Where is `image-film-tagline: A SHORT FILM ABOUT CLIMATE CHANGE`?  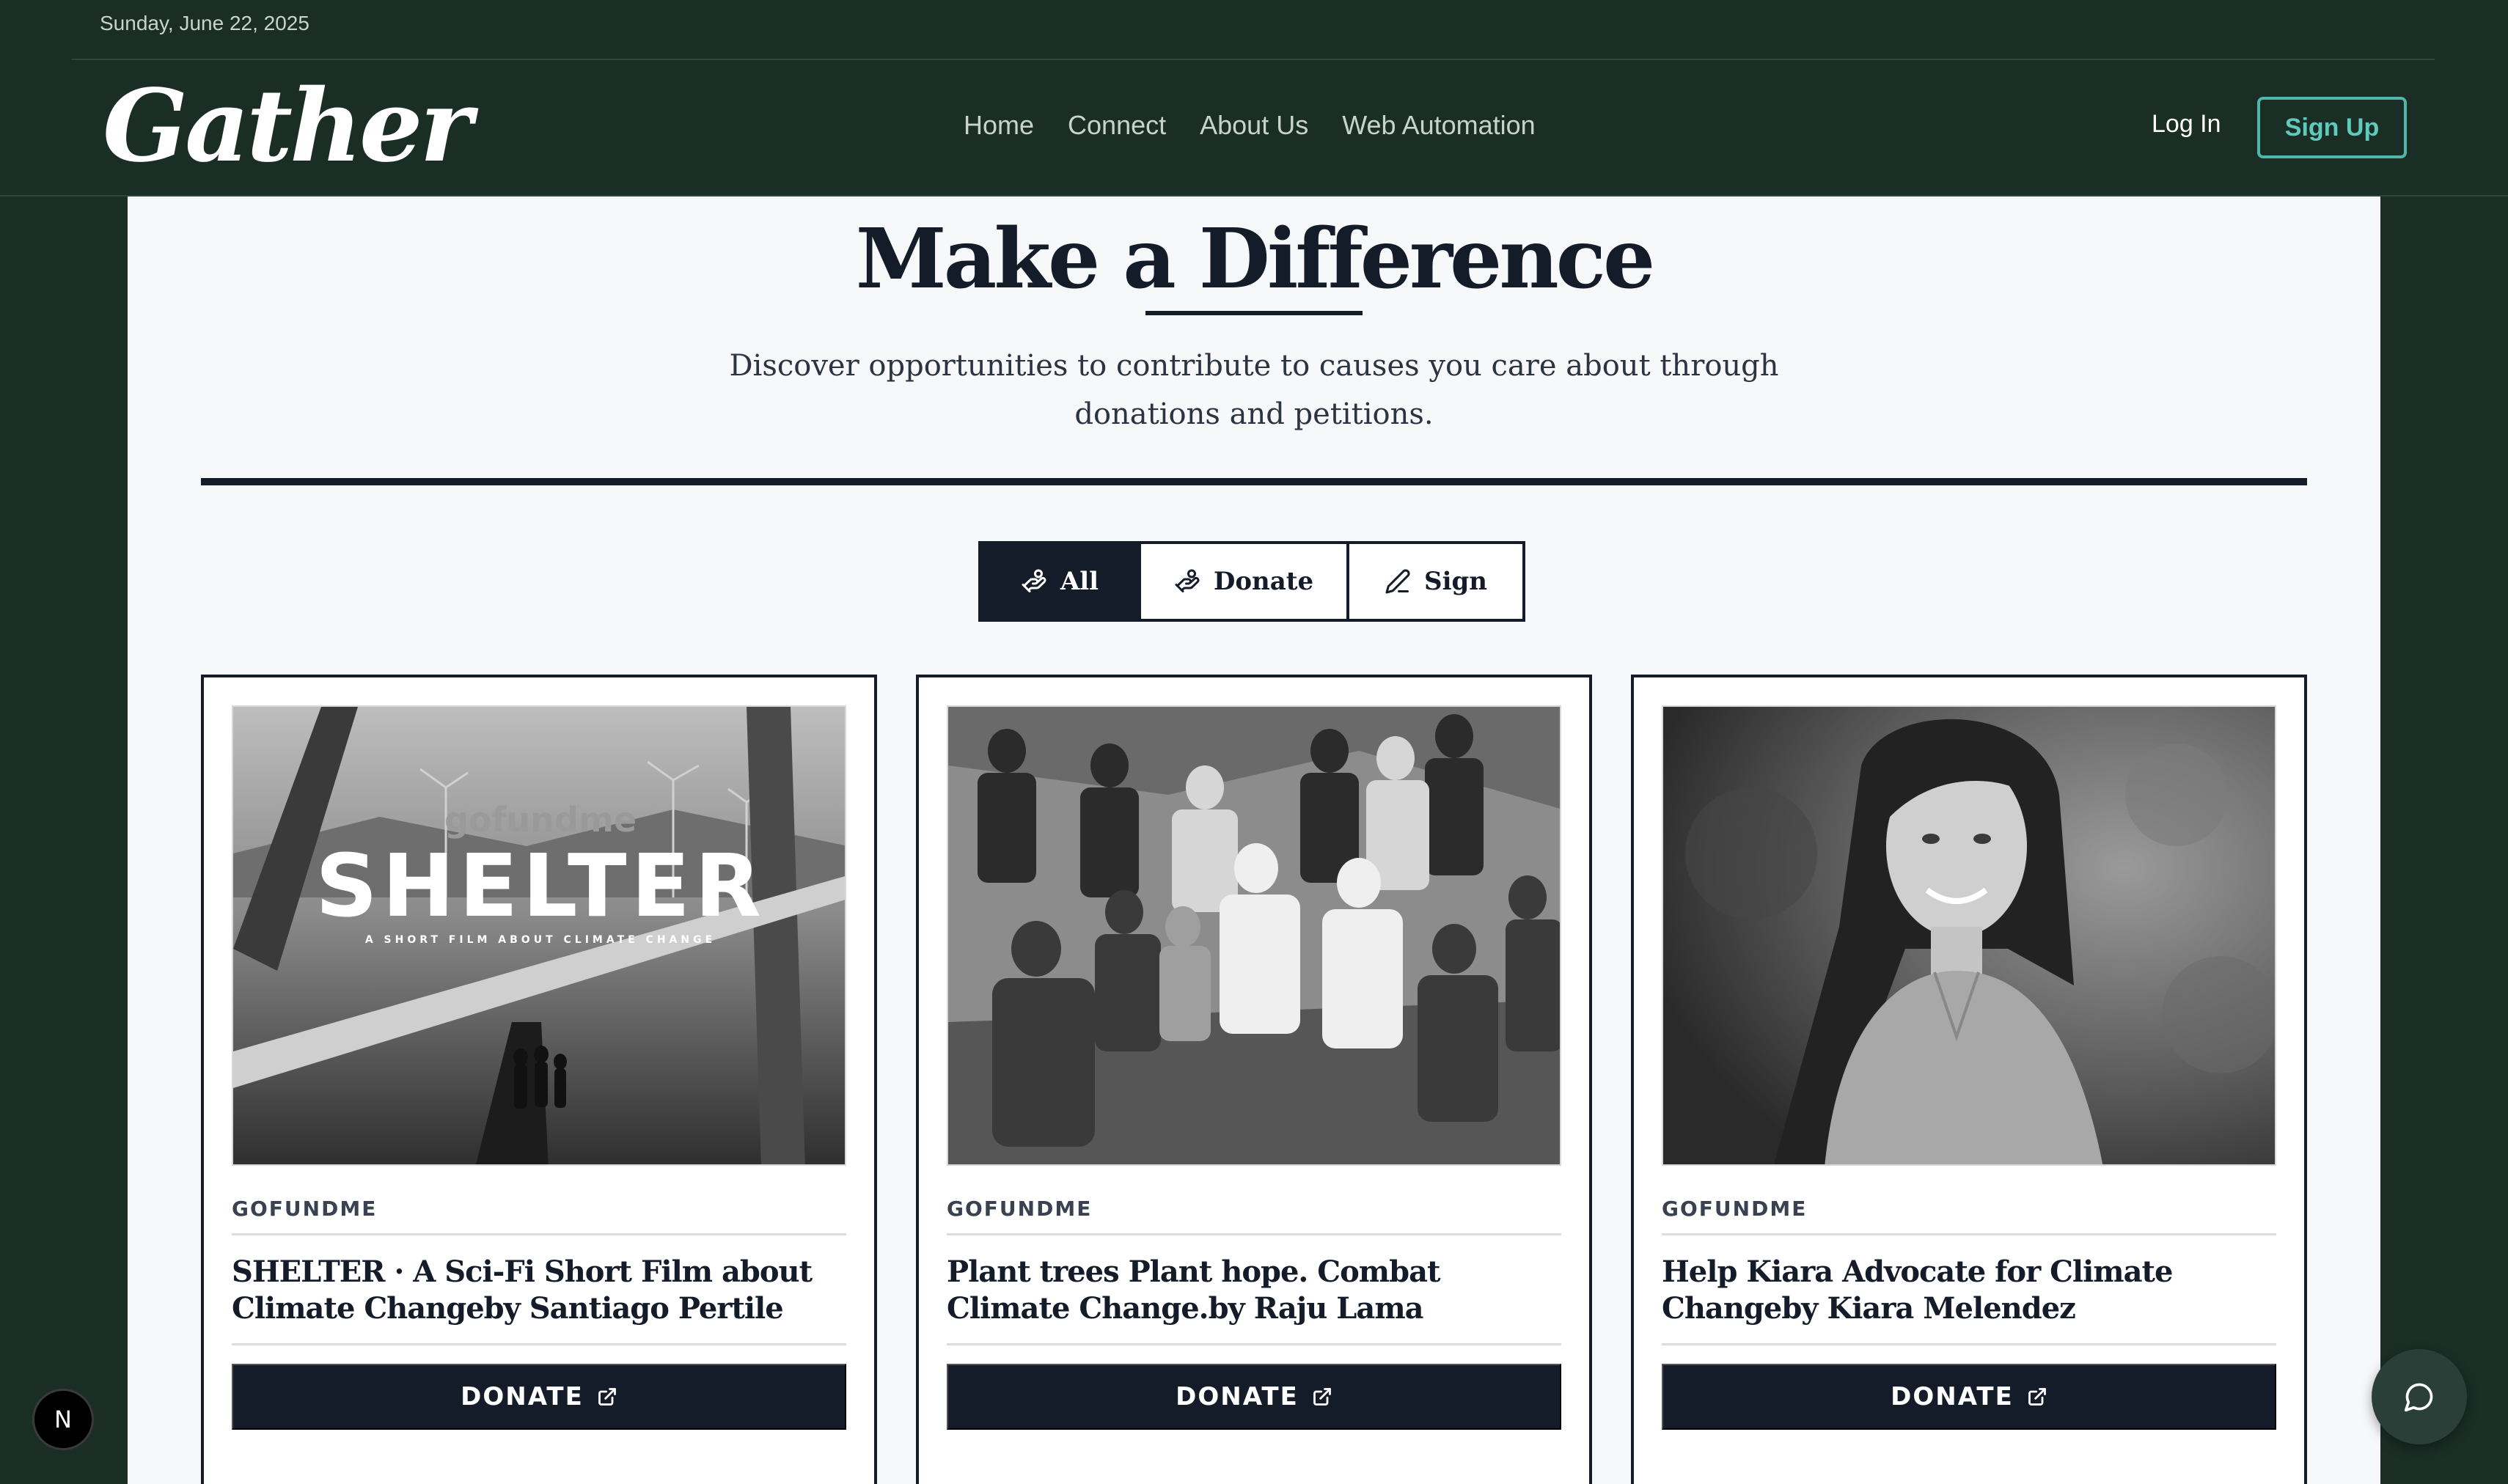
image-film-tagline: A SHORT FILM ABOUT CLIMATE CHANGE is located at coordinates (540, 940).